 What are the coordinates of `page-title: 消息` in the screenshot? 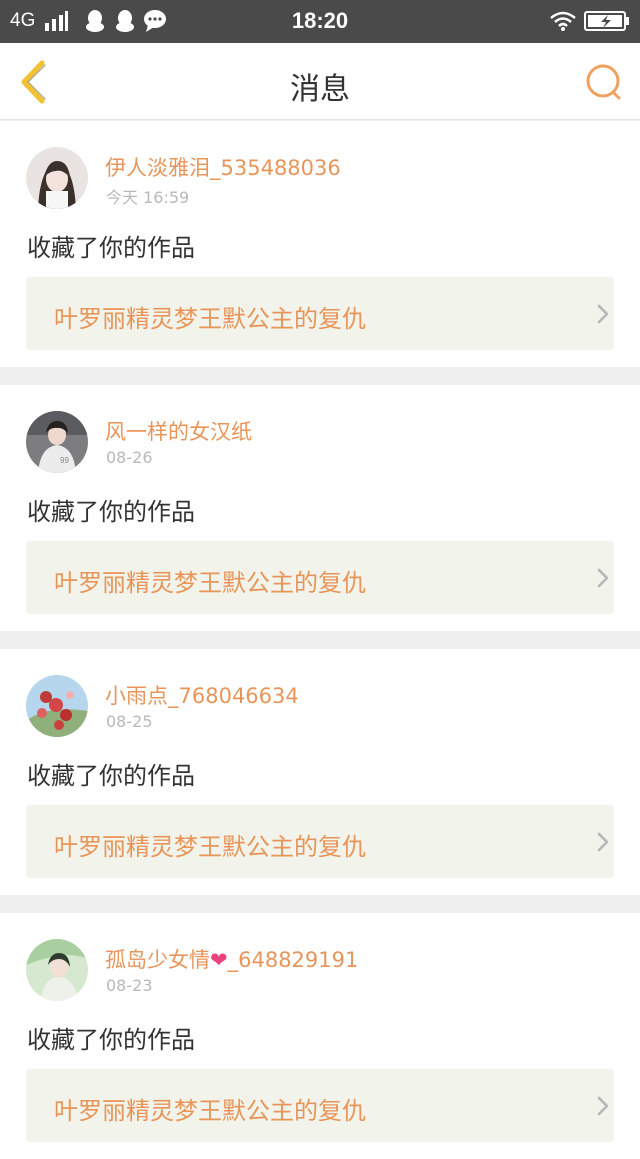 It's located at (320, 89).